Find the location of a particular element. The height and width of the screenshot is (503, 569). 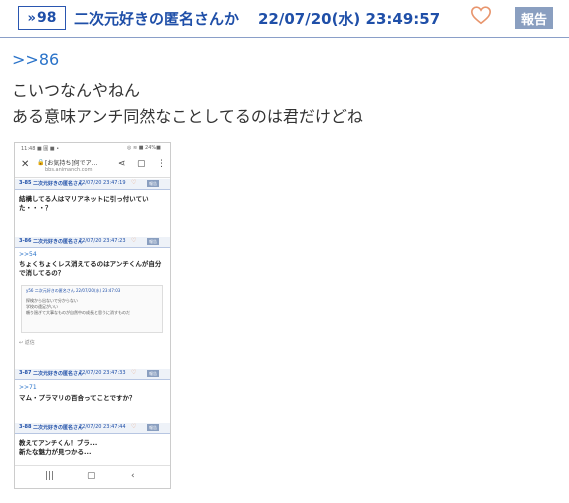

thumb-post-number: 3-88 is located at coordinates (25, 427).